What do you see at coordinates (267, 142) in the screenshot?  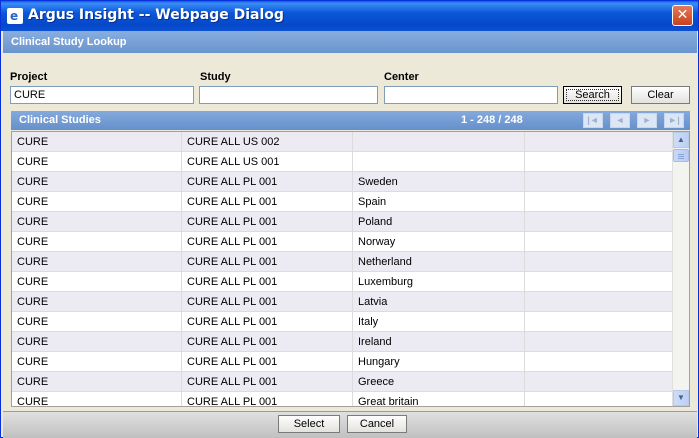 I see `table-cell: CURE ALL US 002` at bounding box center [267, 142].